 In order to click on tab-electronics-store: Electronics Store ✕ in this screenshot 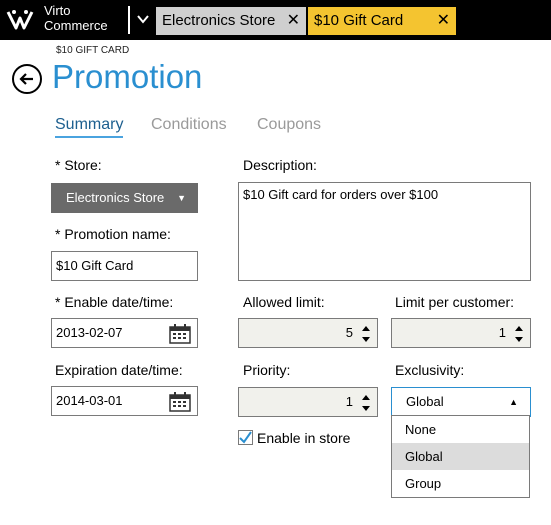, I will do `click(231, 21)`.